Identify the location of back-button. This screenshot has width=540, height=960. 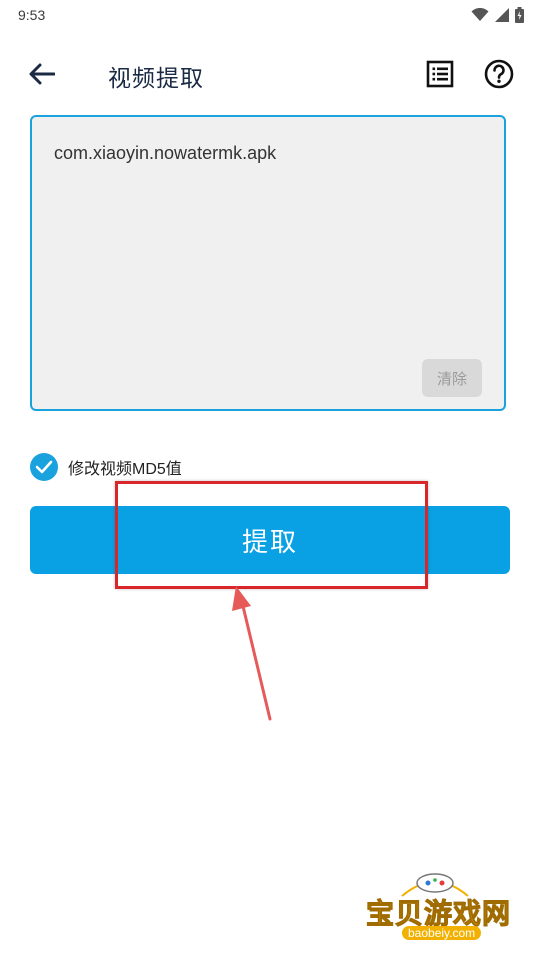
(42, 74).